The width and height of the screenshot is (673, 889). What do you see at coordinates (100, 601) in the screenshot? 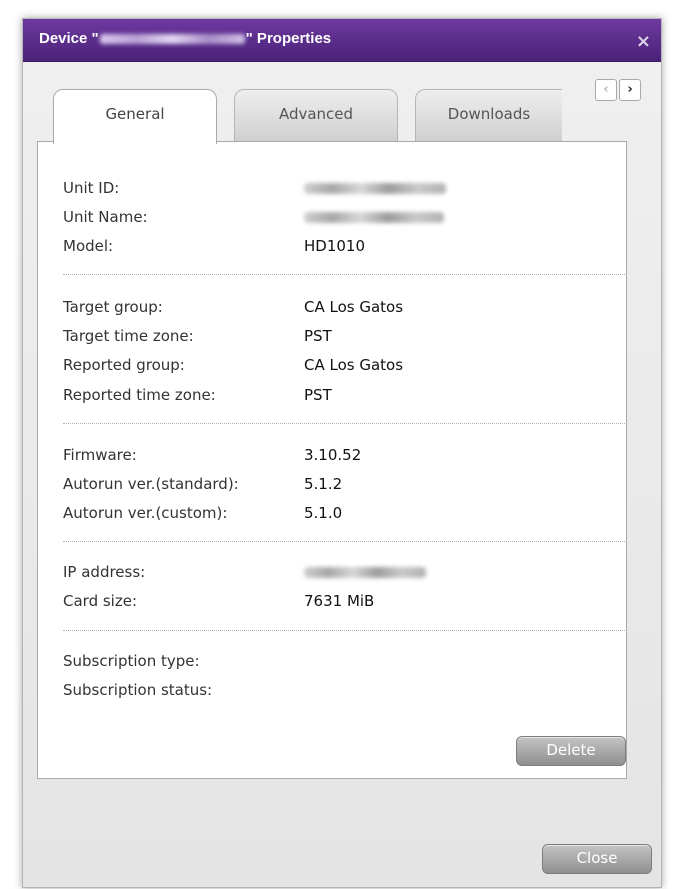
I see `card-size-label: Card size:` at bounding box center [100, 601].